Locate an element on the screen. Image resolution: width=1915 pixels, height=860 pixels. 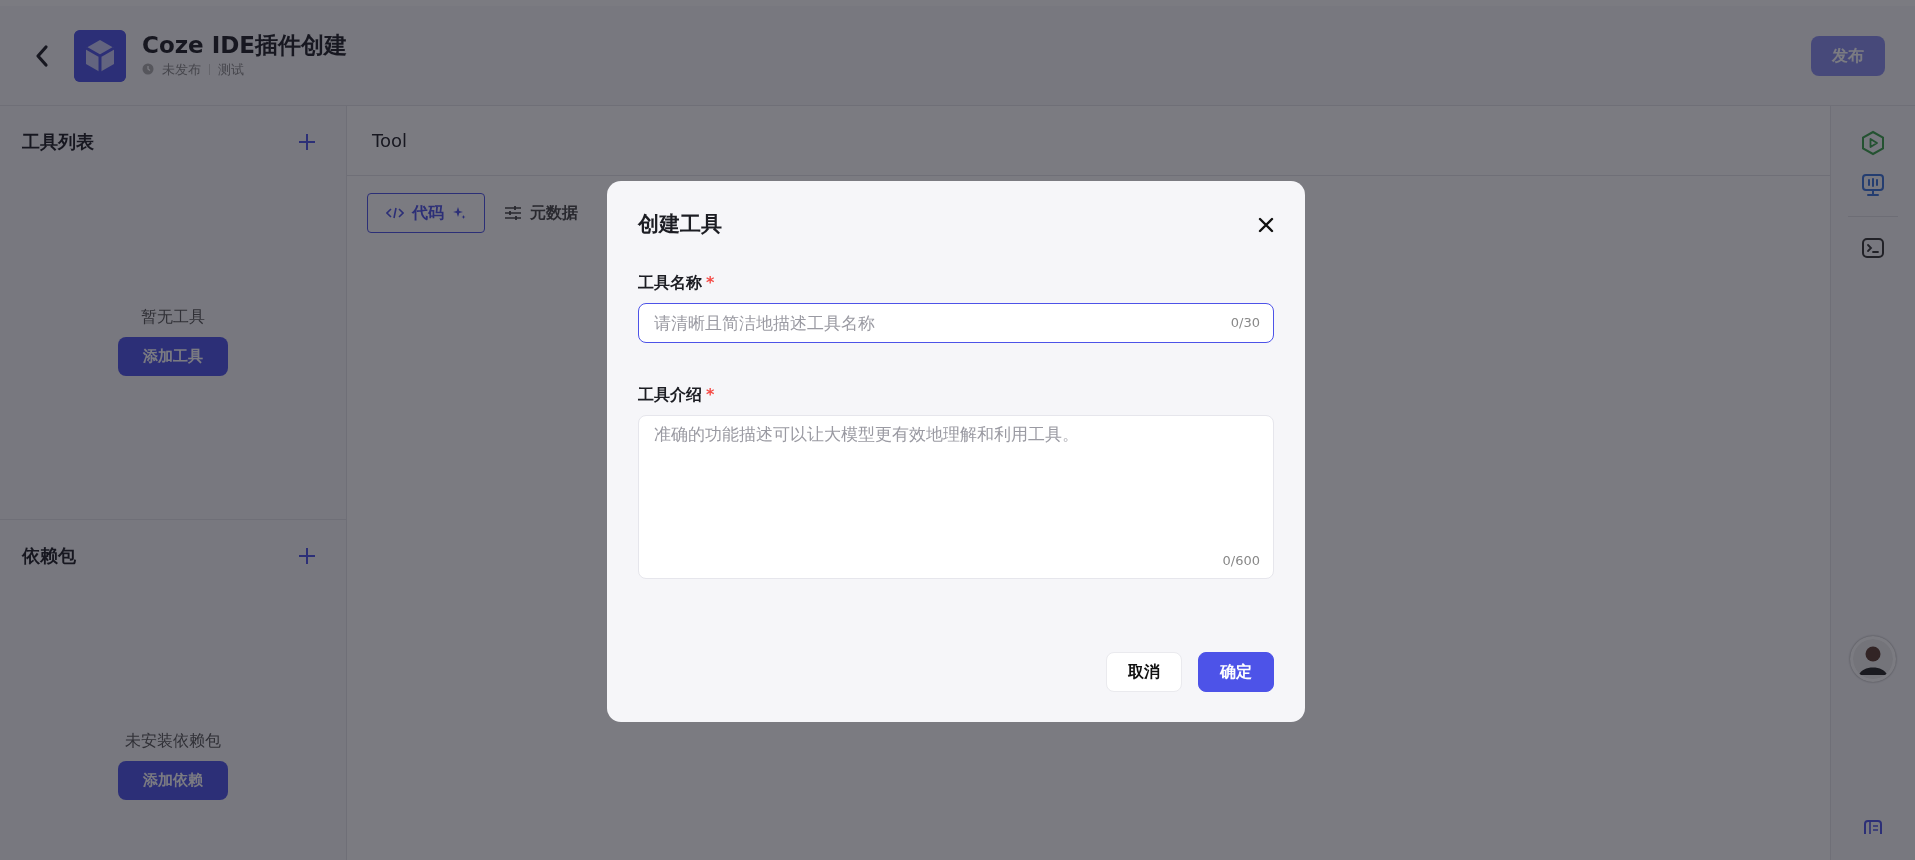
section-title: 工具列表 is located at coordinates (58, 142).